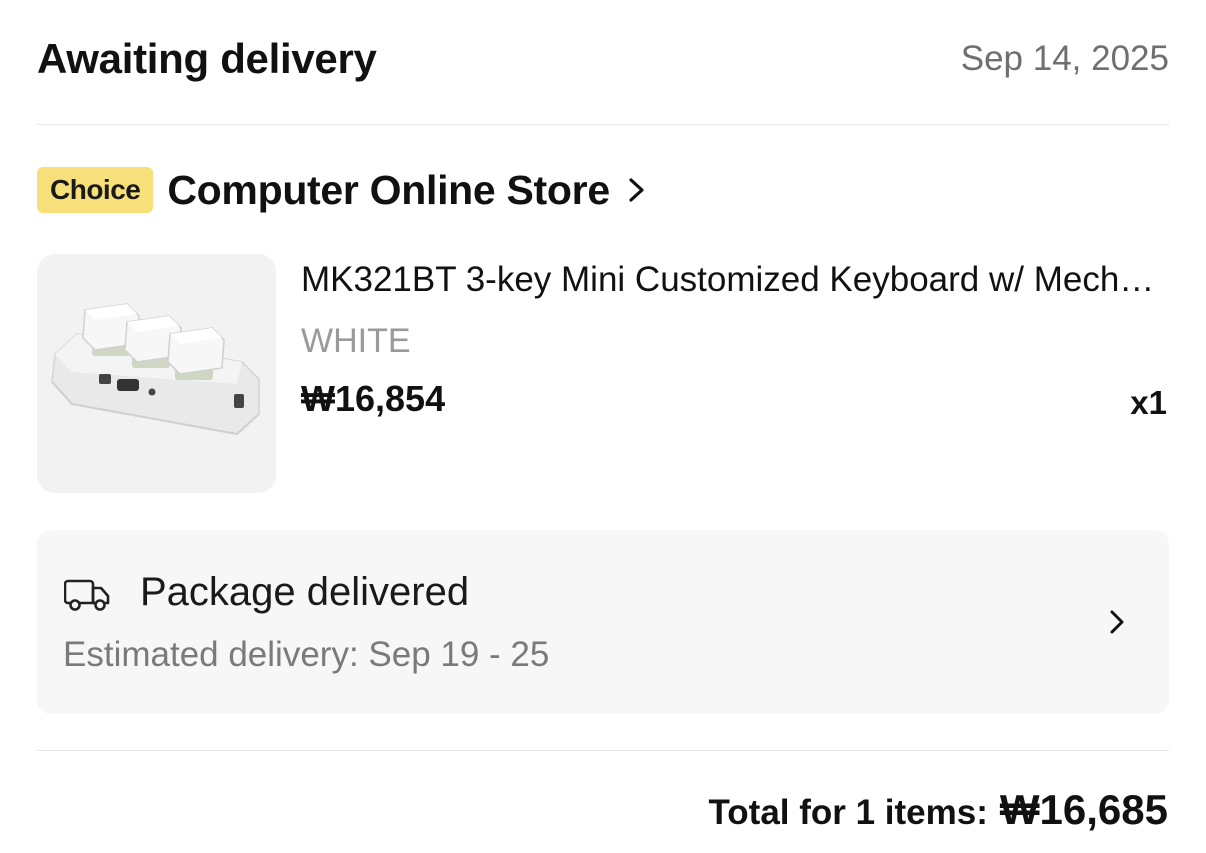 This screenshot has width=1206, height=853. Describe the element at coordinates (373, 398) in the screenshot. I see `product-price: ₩16,854` at that location.